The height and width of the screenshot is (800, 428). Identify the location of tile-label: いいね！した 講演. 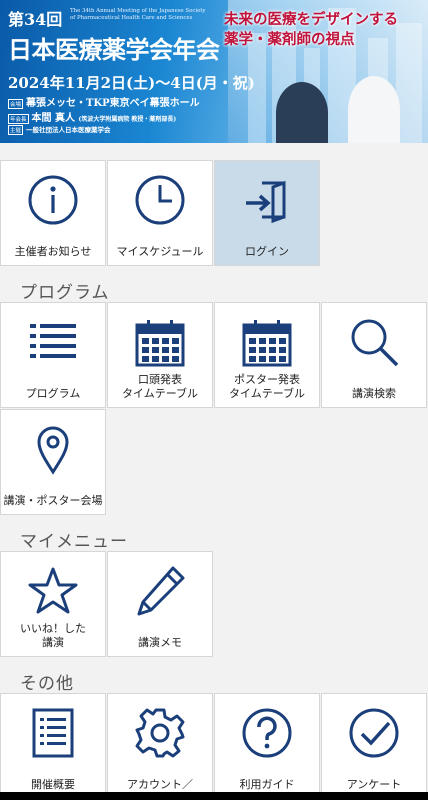
(53, 635).